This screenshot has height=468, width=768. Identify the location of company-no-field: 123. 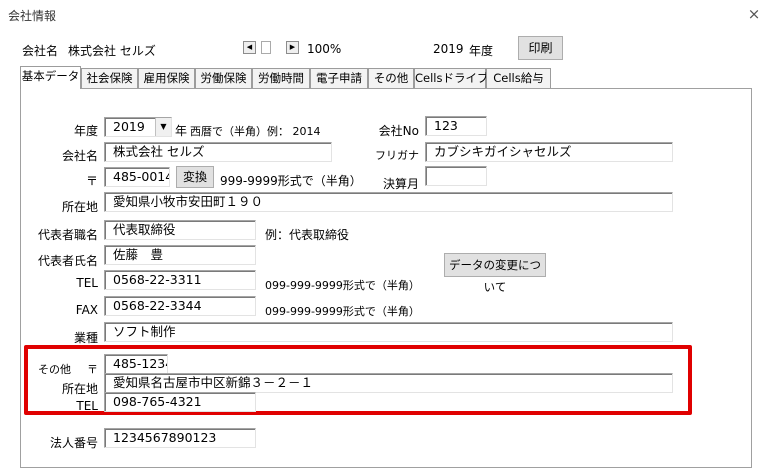
(456, 126).